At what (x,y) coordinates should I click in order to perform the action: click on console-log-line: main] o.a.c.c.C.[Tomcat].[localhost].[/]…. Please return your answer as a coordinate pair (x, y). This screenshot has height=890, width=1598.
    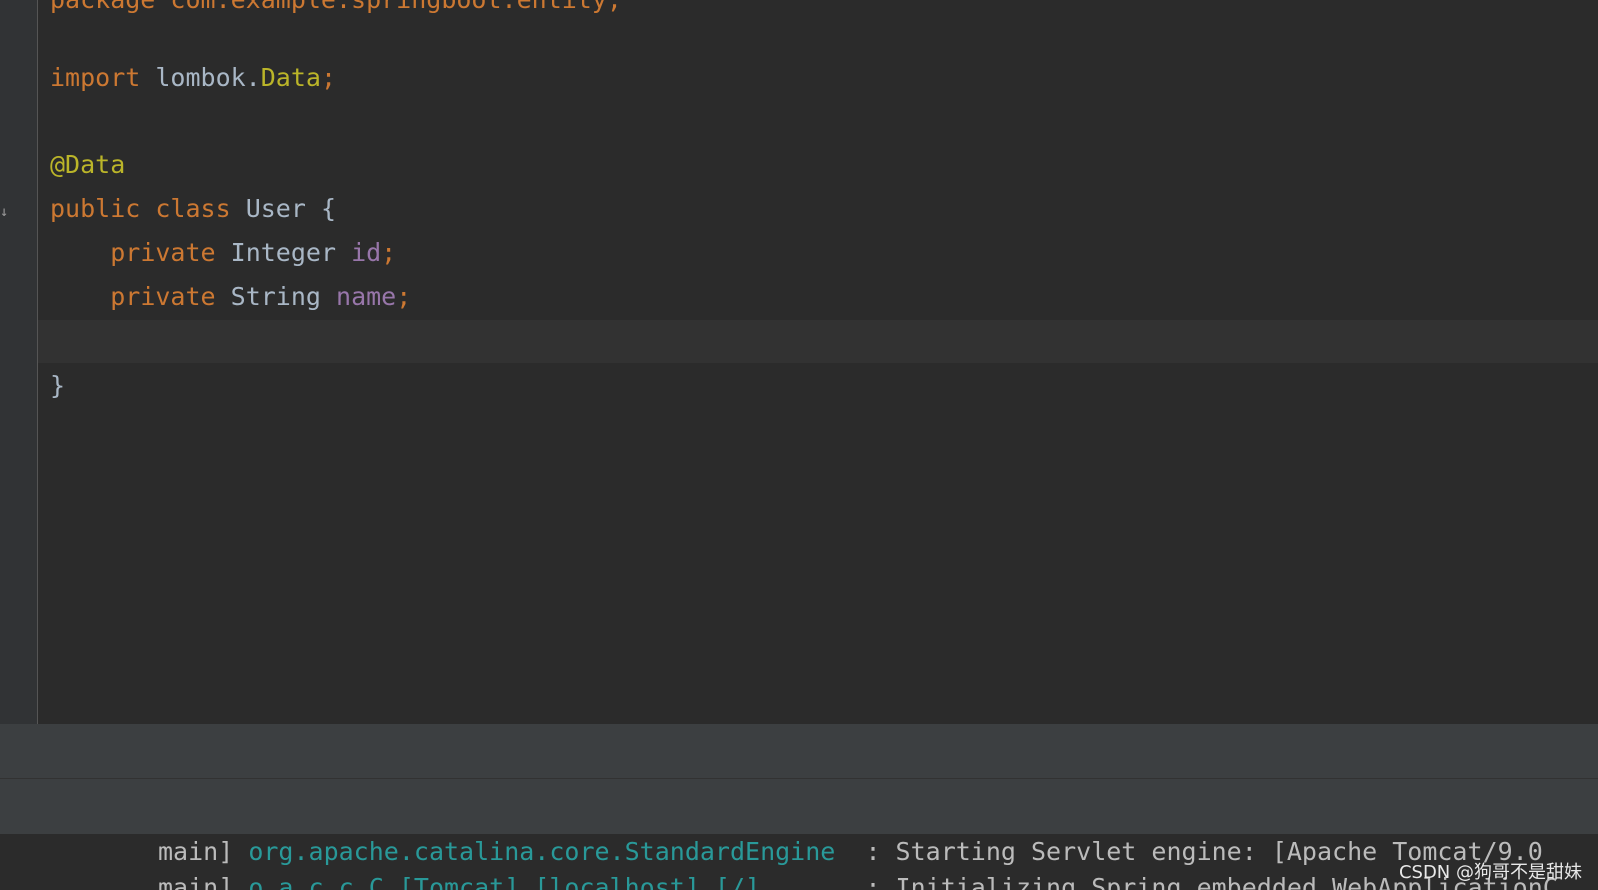
    Looking at the image, I should click on (858, 880).